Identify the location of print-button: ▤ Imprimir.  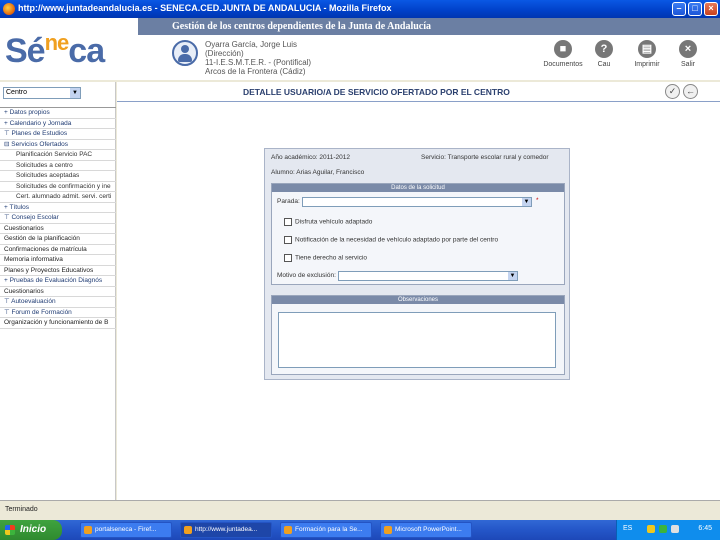
(647, 54).